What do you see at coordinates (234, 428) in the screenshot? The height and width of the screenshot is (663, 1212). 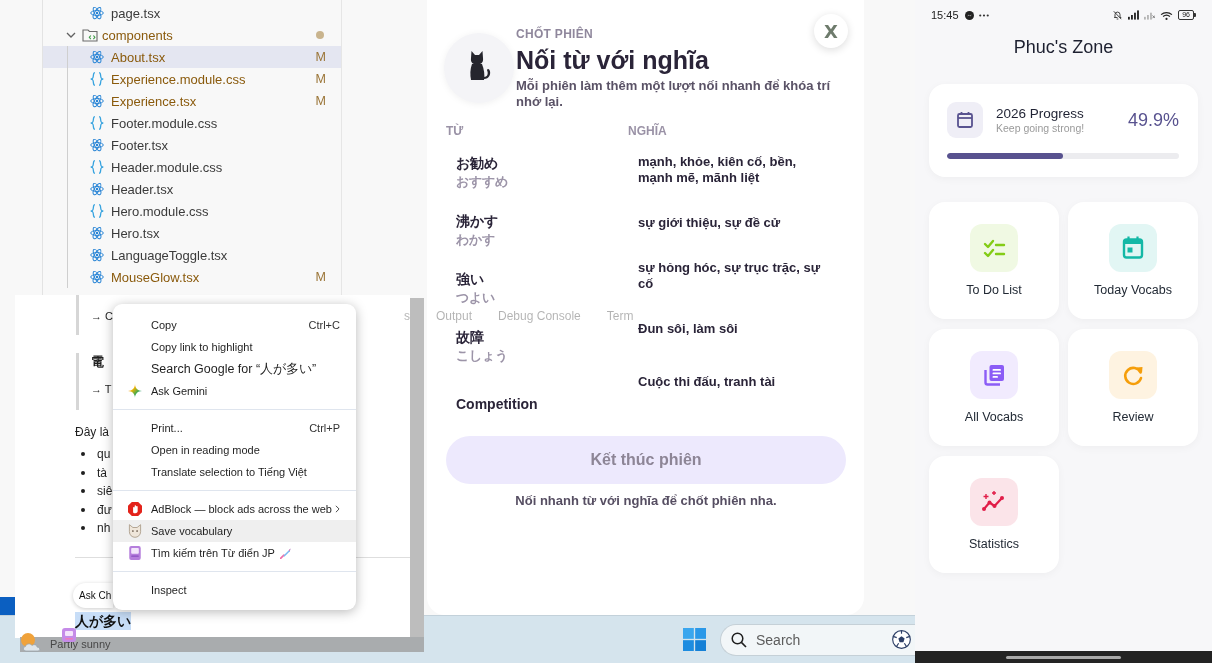 I see `menu-item: Print... Ctrl+P` at bounding box center [234, 428].